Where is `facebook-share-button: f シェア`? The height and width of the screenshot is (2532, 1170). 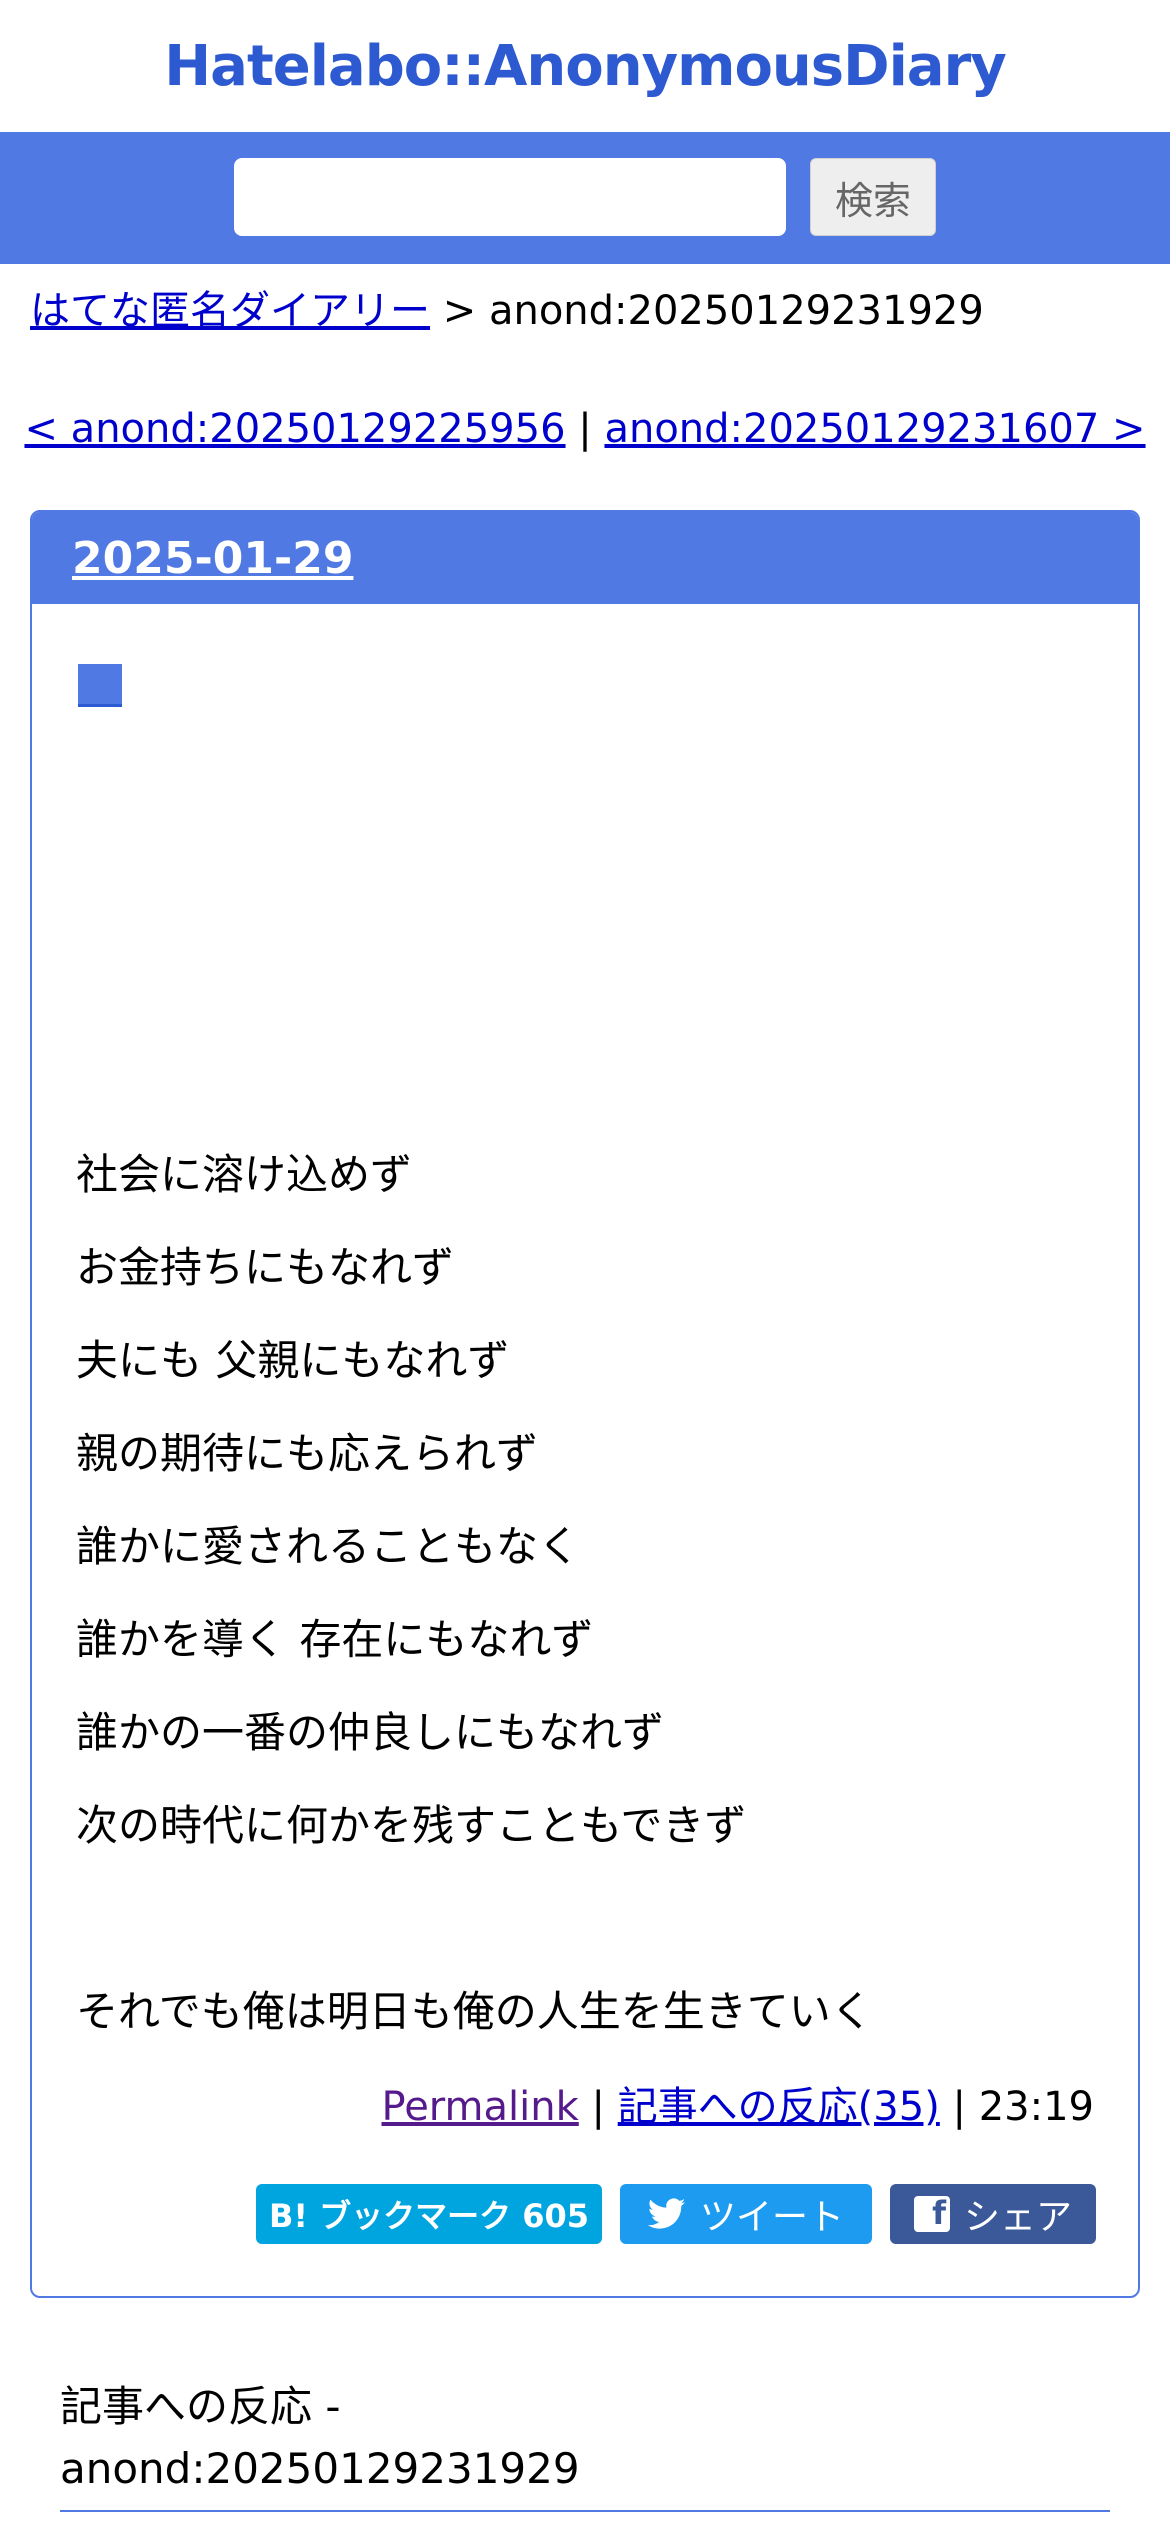 facebook-share-button: f シェア is located at coordinates (993, 2214).